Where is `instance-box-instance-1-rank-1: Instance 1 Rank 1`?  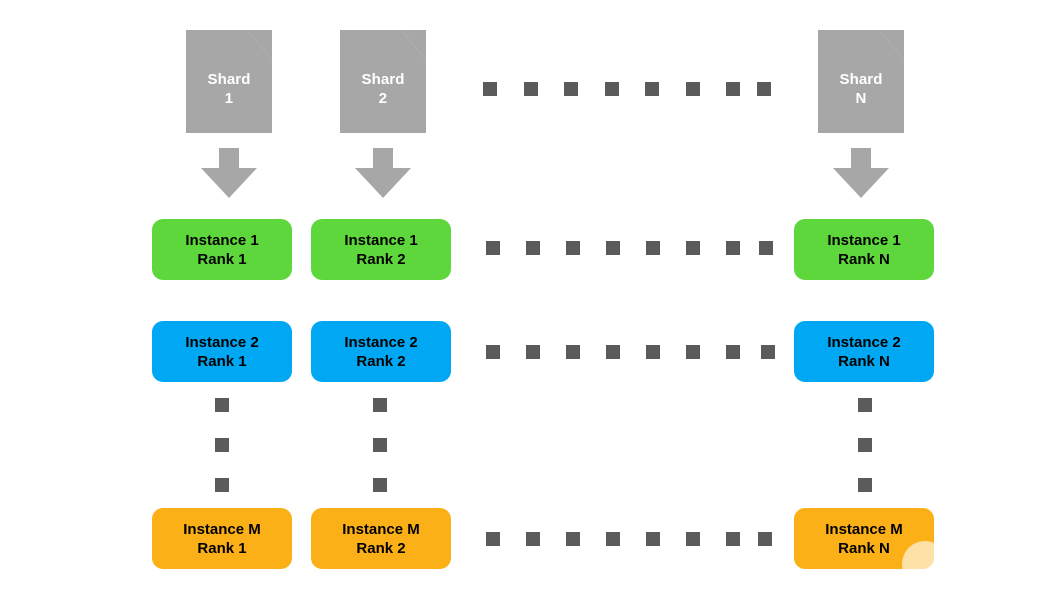 instance-box-instance-1-rank-1: Instance 1 Rank 1 is located at coordinates (222, 249).